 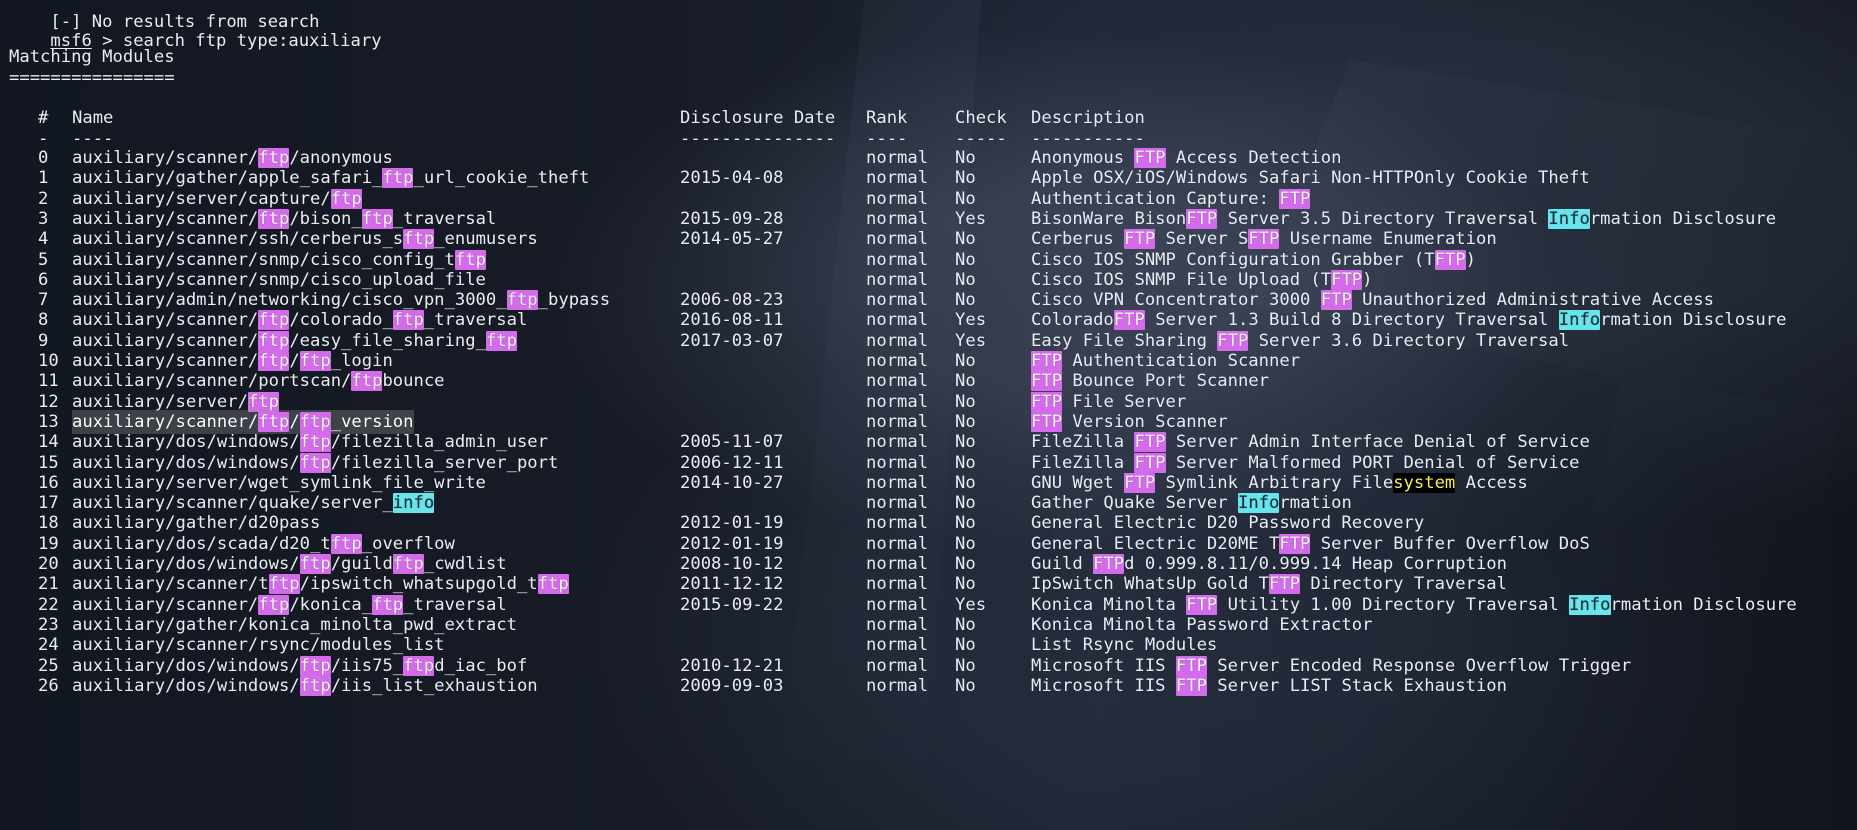 What do you see at coordinates (732, 340) in the screenshot?
I see `disclosure-date: 2017-03-07` at bounding box center [732, 340].